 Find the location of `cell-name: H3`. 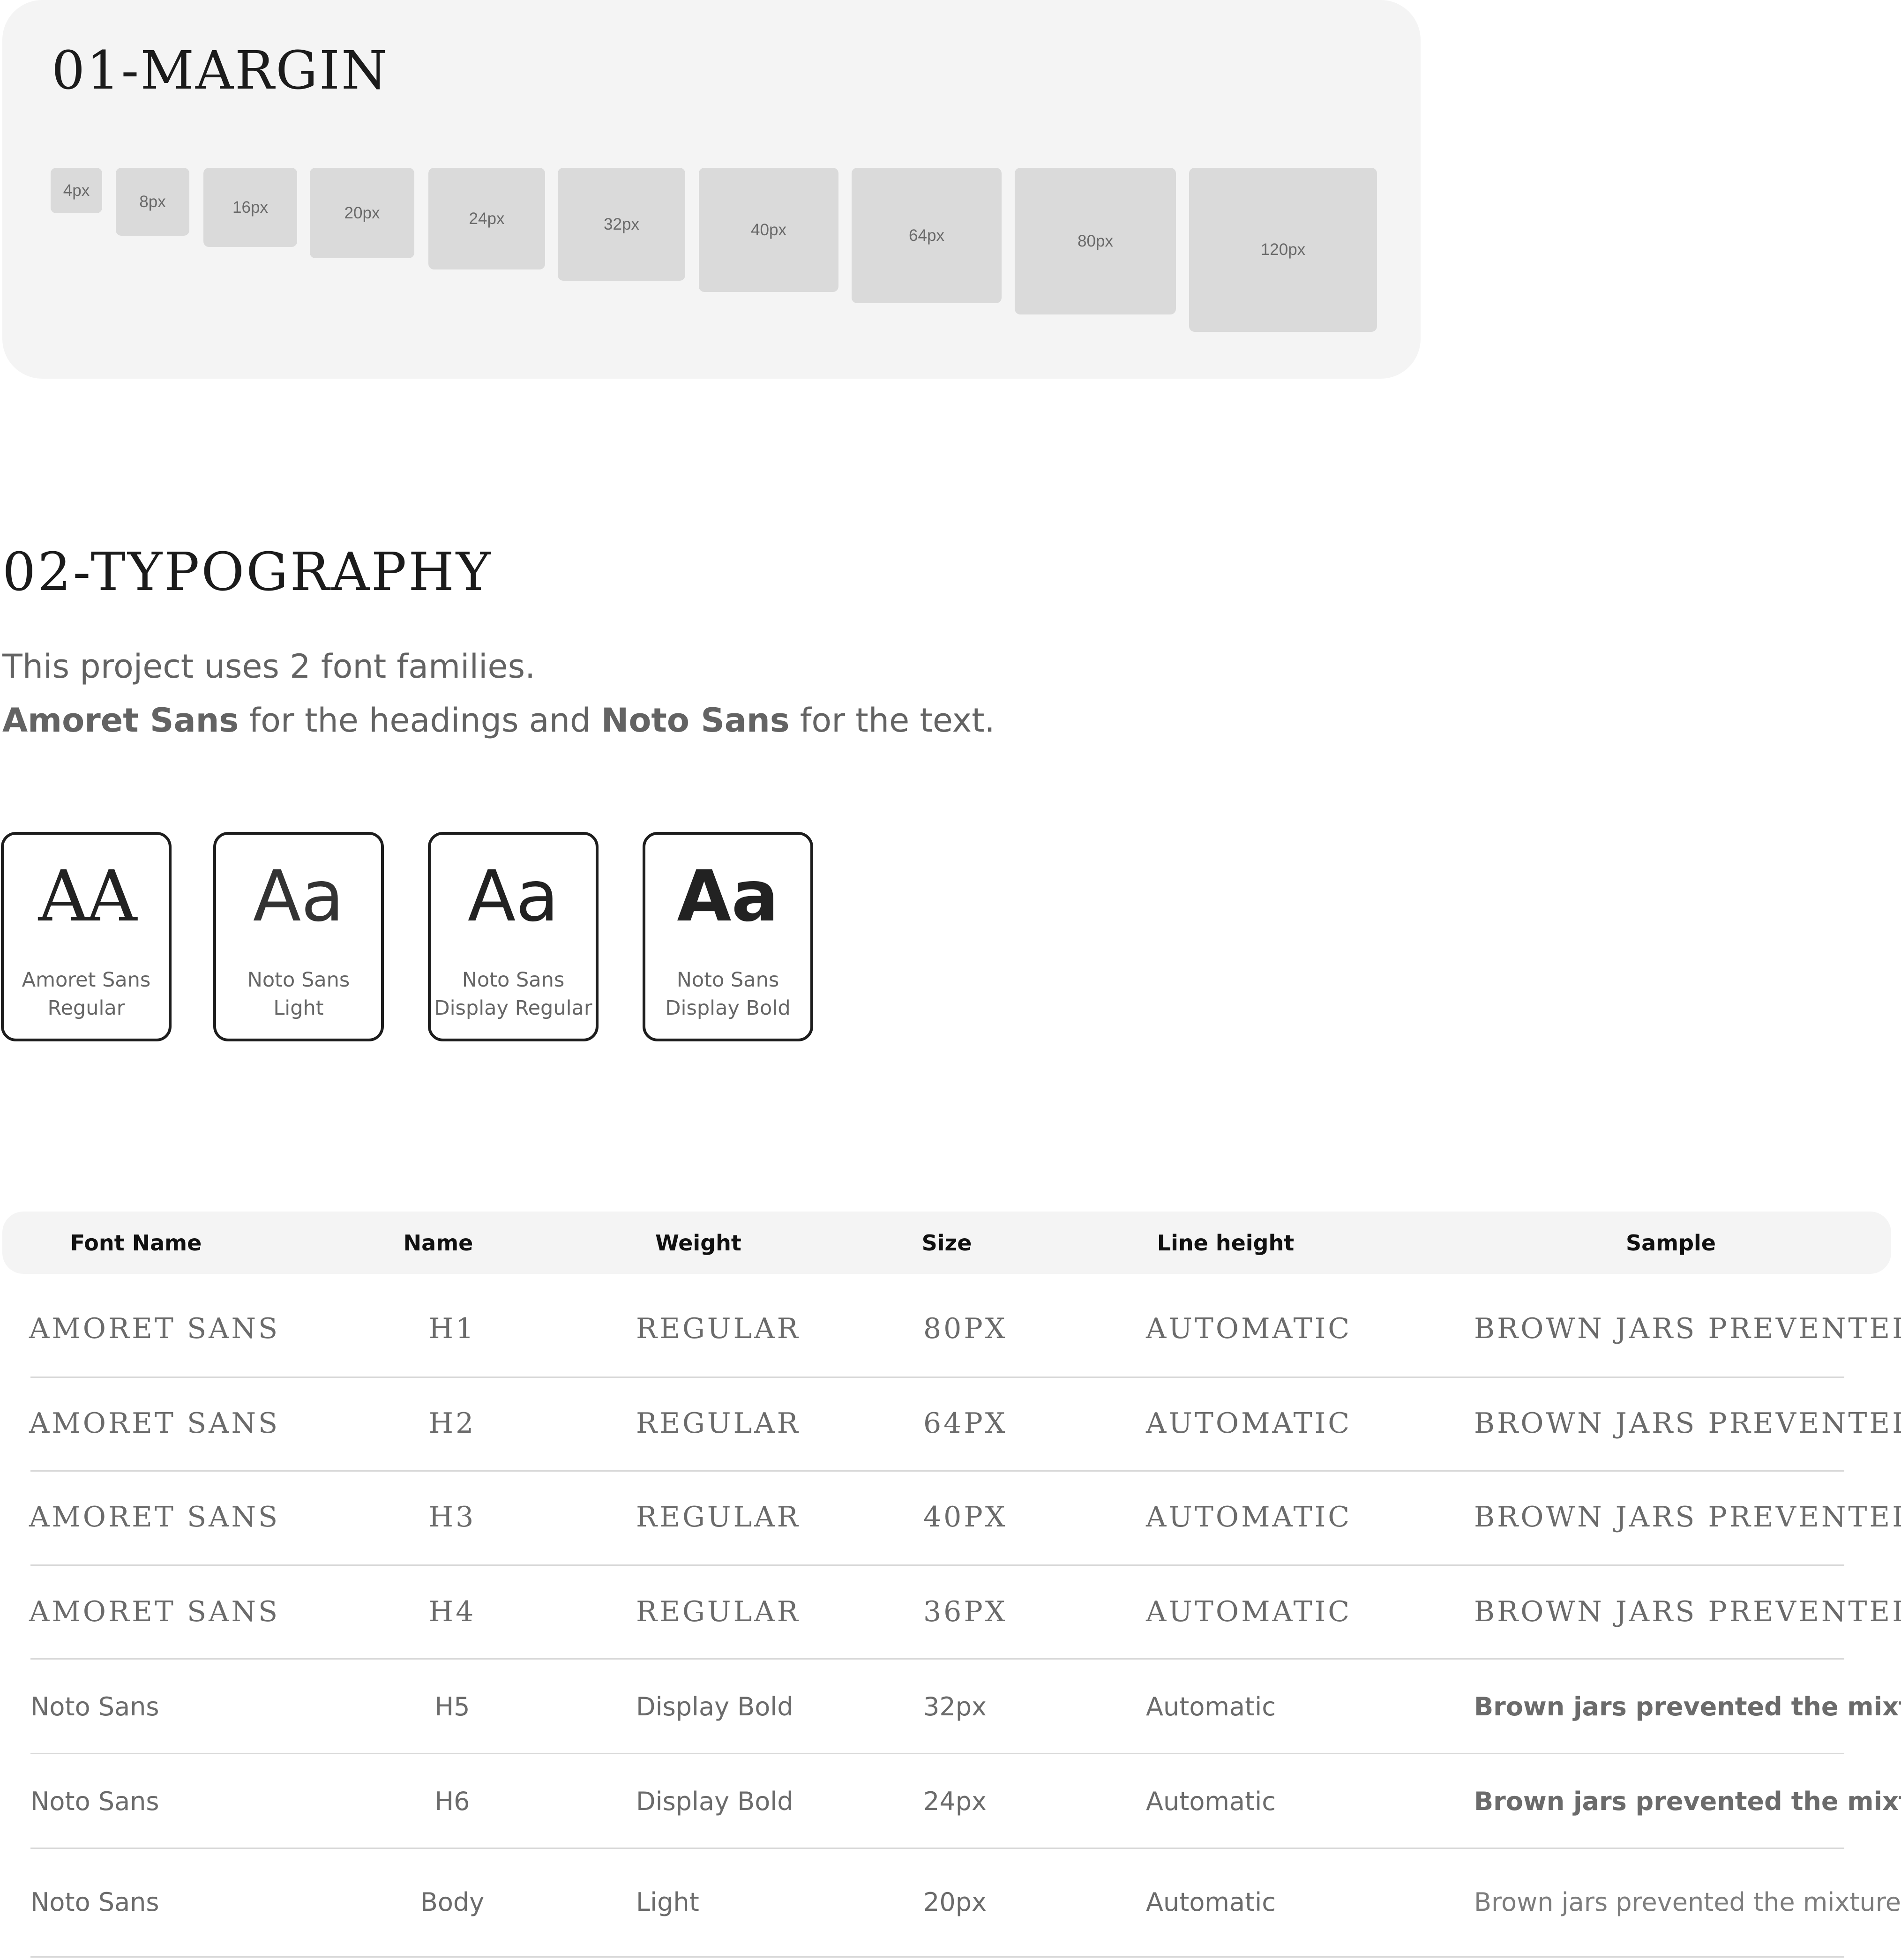

cell-name: H3 is located at coordinates (452, 1518).